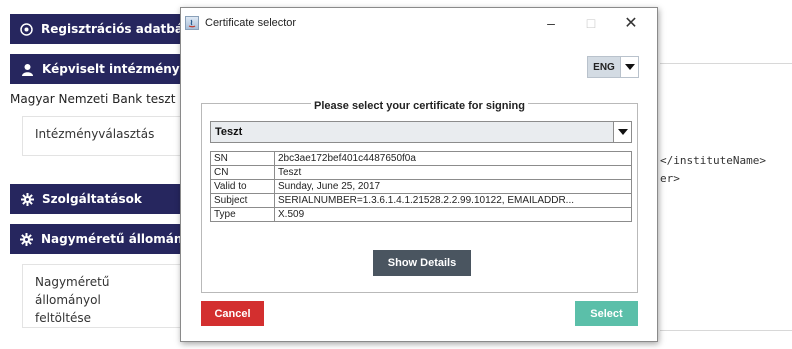 The width and height of the screenshot is (792, 349). I want to click on nav-registration-database: Regisztrációs adatbázi, so click(98, 29).